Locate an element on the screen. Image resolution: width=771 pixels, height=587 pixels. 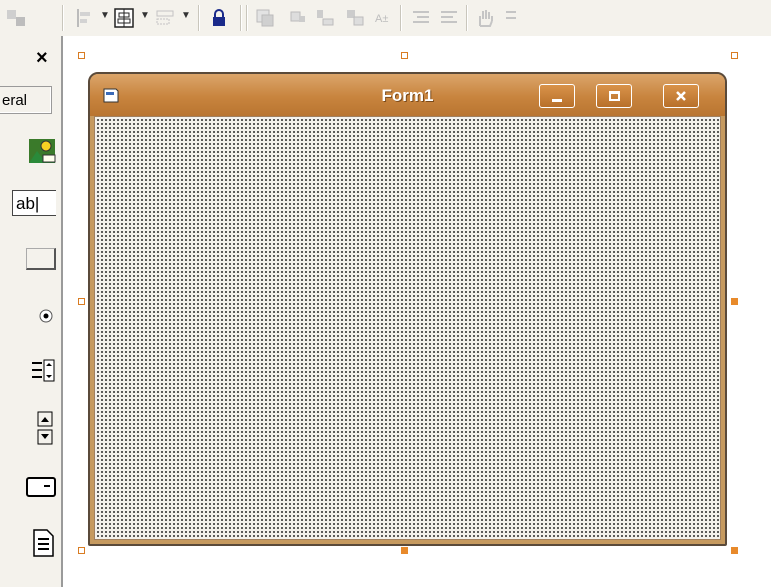
toolbox-close-button: × is located at coordinates (42, 58).